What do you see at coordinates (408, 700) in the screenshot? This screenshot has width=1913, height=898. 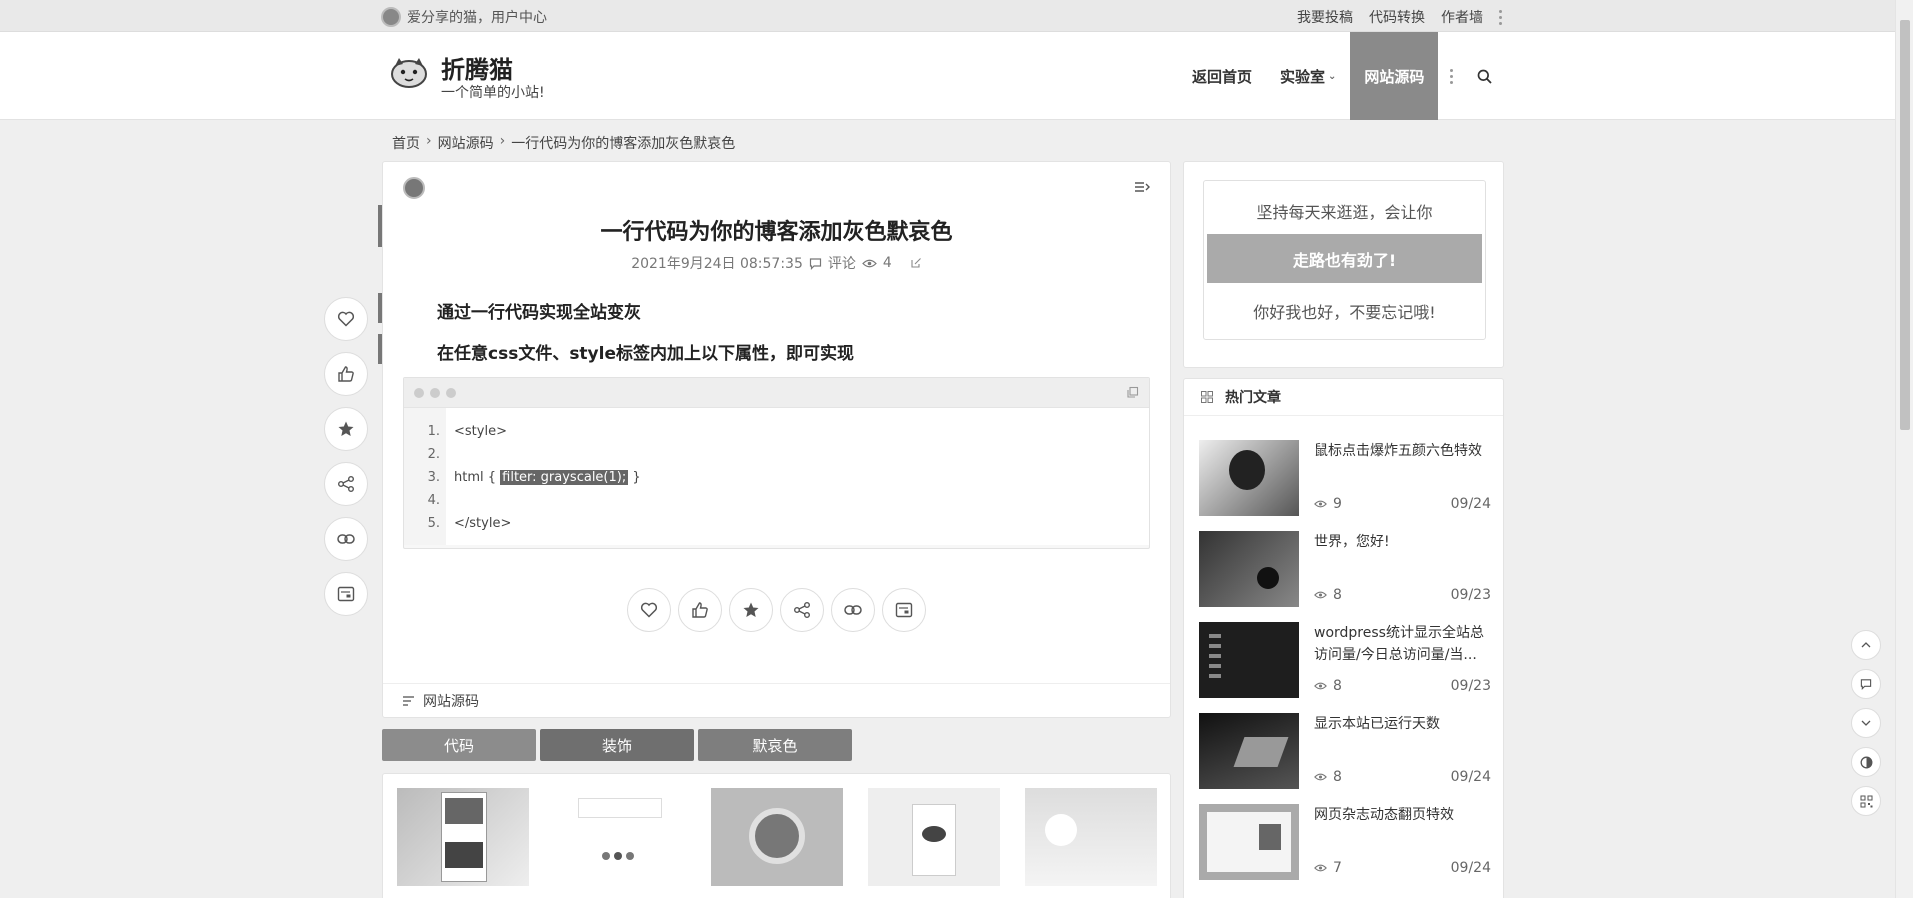 I see `sort-lines-icon` at bounding box center [408, 700].